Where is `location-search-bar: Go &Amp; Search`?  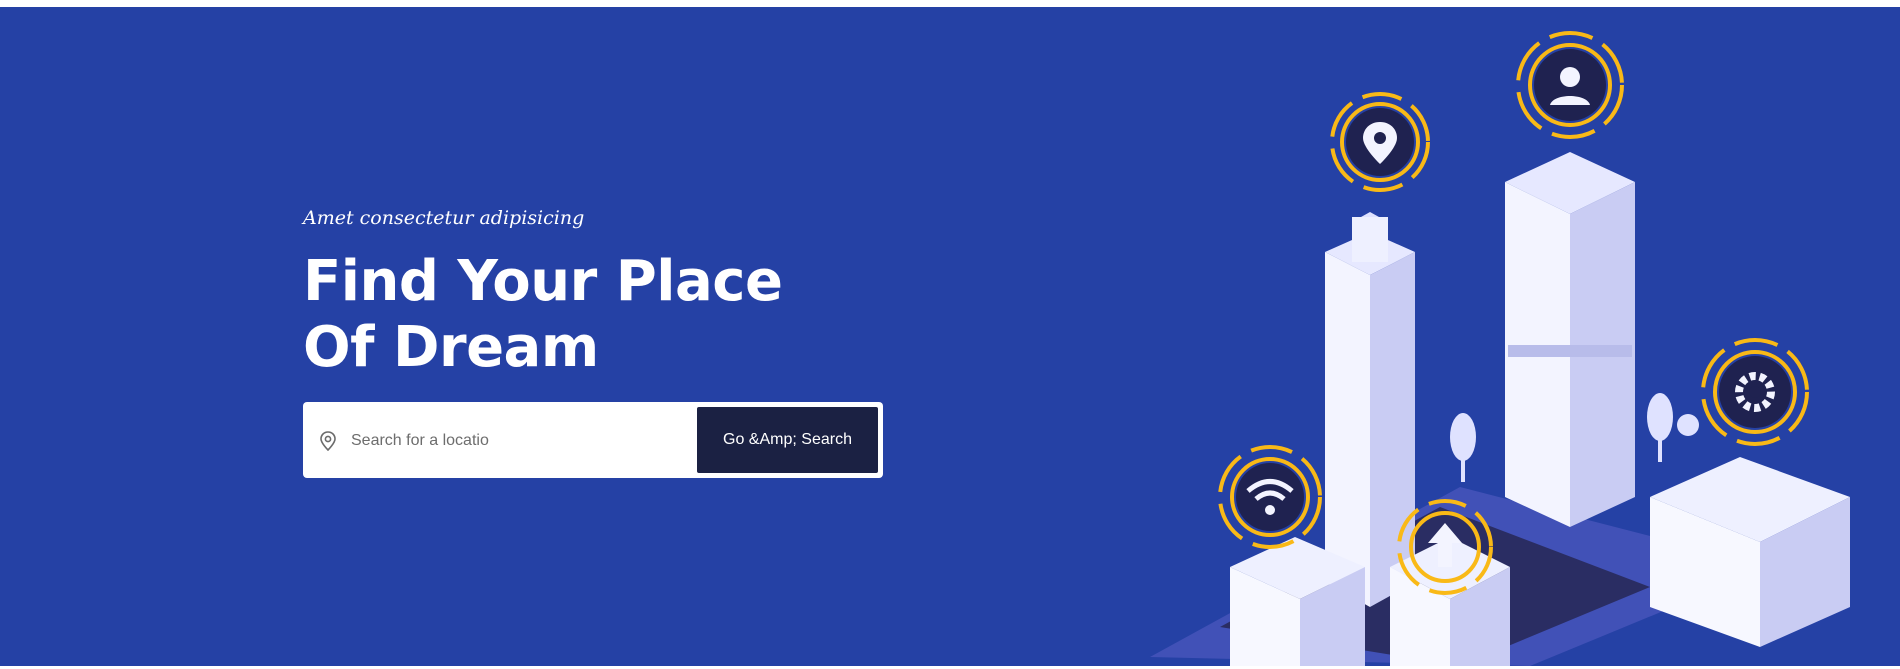
location-search-bar: Go &Amp; Search is located at coordinates (593, 440).